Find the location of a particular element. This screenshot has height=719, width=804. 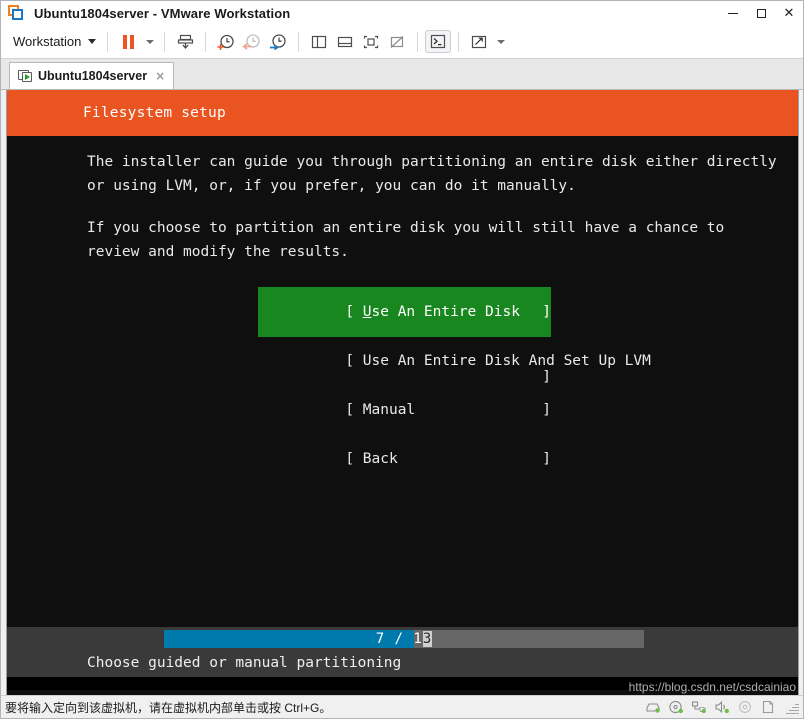

title-bar: Ubuntu1804server - VMware Workstation ✕ is located at coordinates (402, 13).